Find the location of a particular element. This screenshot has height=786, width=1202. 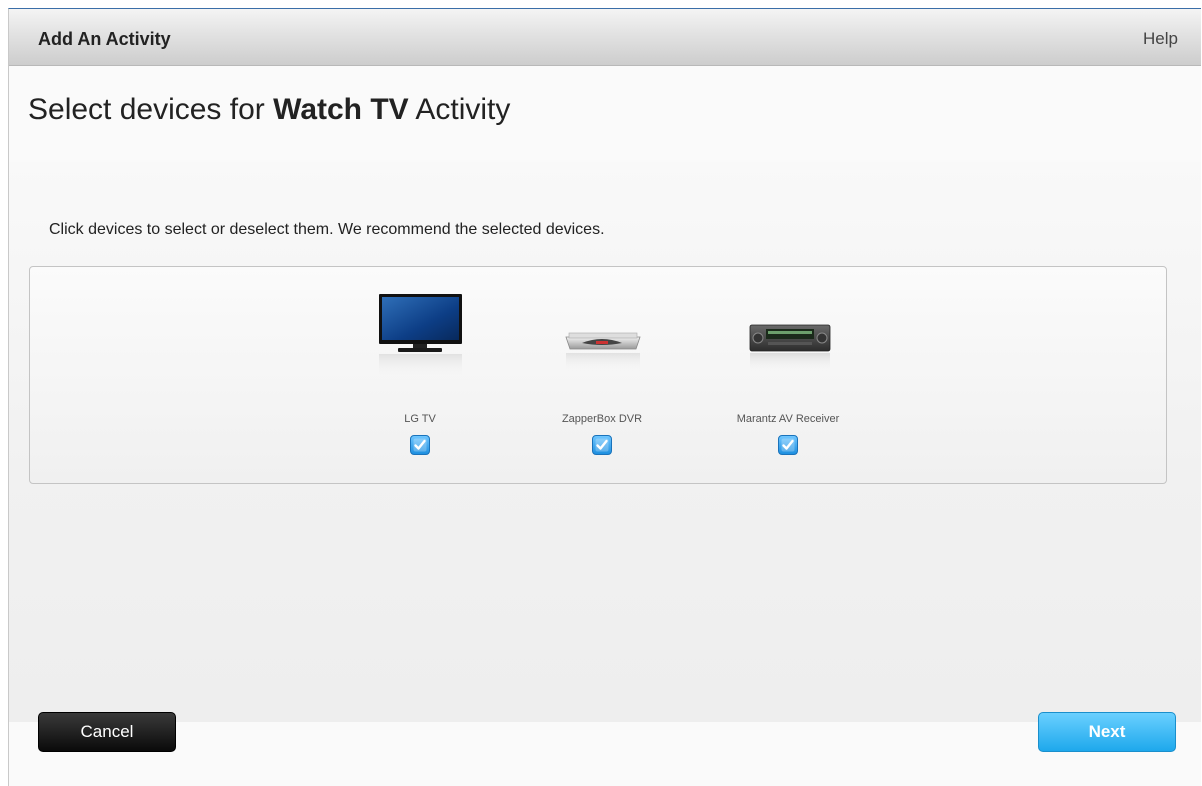

device-label: LG TV is located at coordinates (420, 419).